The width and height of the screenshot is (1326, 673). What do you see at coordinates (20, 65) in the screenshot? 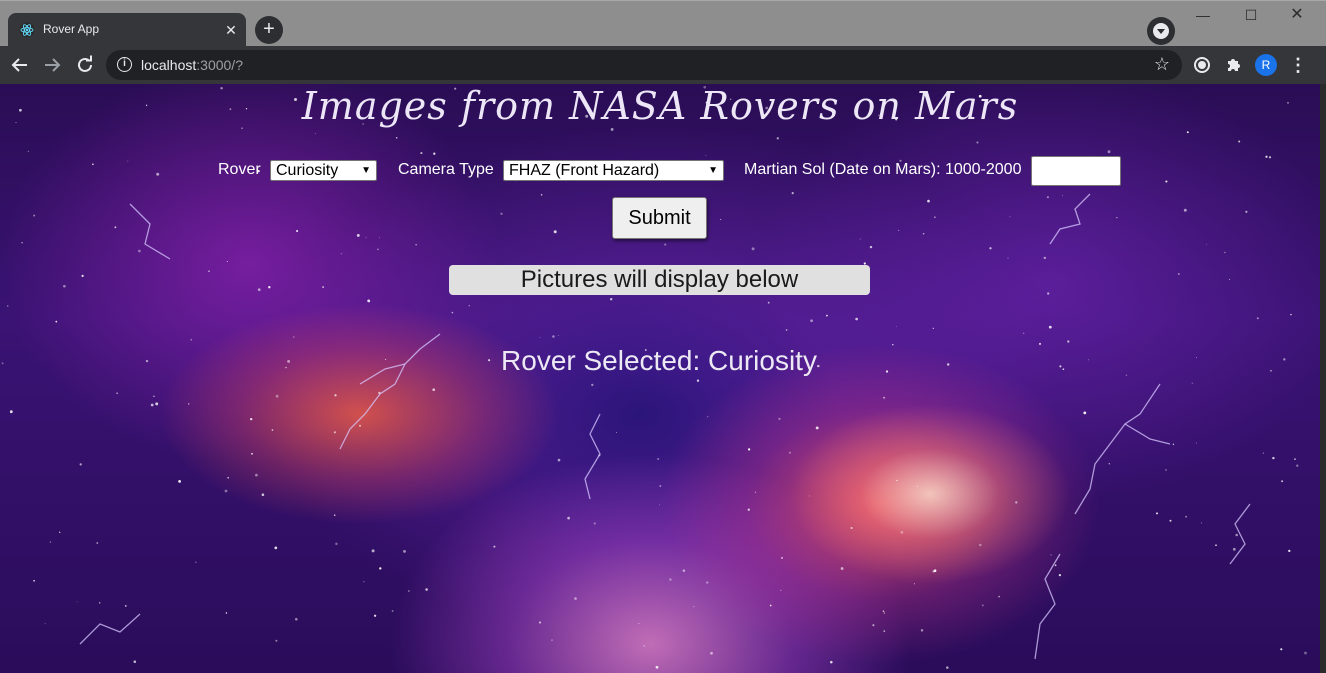
I see `back-arrow-icon` at bounding box center [20, 65].